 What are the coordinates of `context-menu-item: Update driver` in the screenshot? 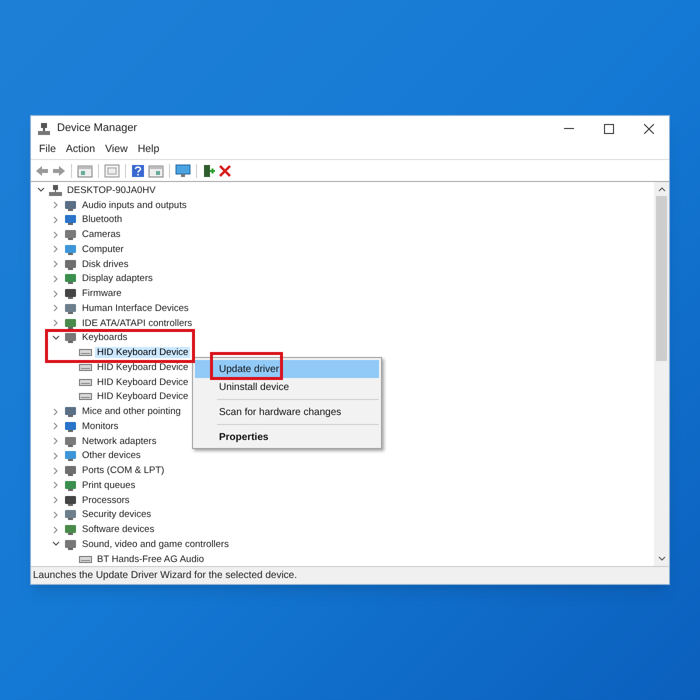 It's located at (287, 369).